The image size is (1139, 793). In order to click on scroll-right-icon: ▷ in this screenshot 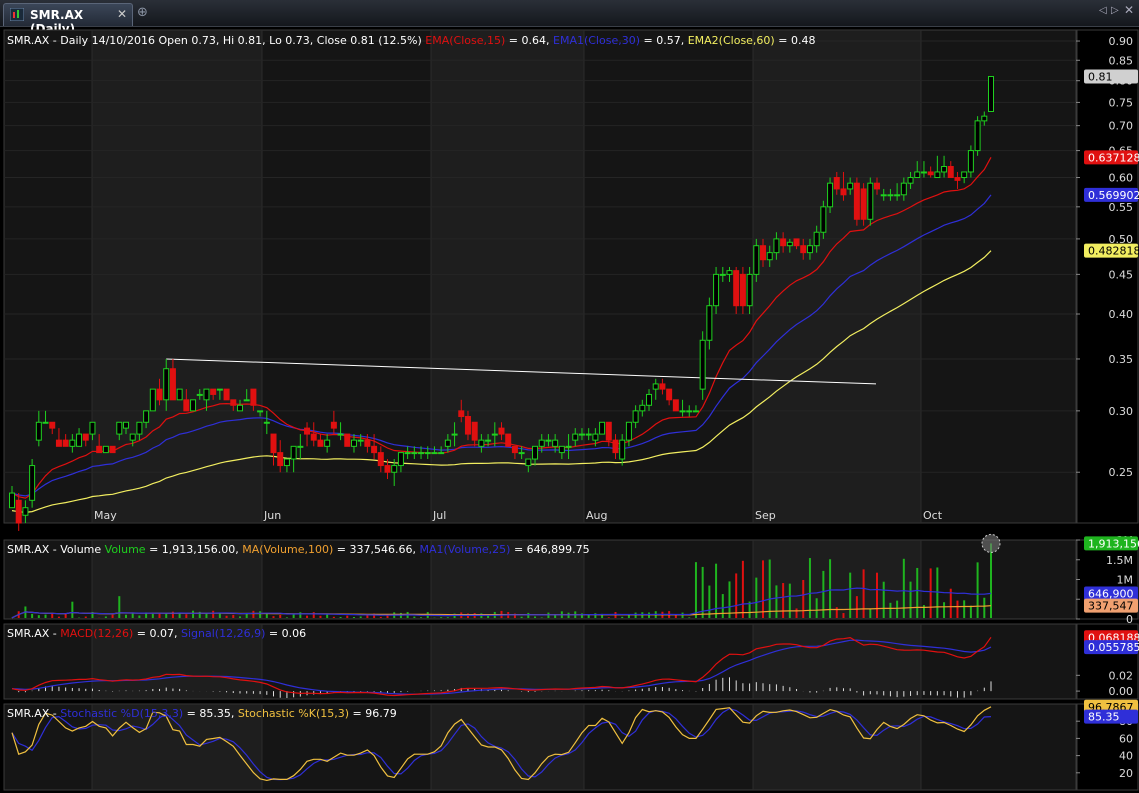, I will do `click(1115, 10)`.